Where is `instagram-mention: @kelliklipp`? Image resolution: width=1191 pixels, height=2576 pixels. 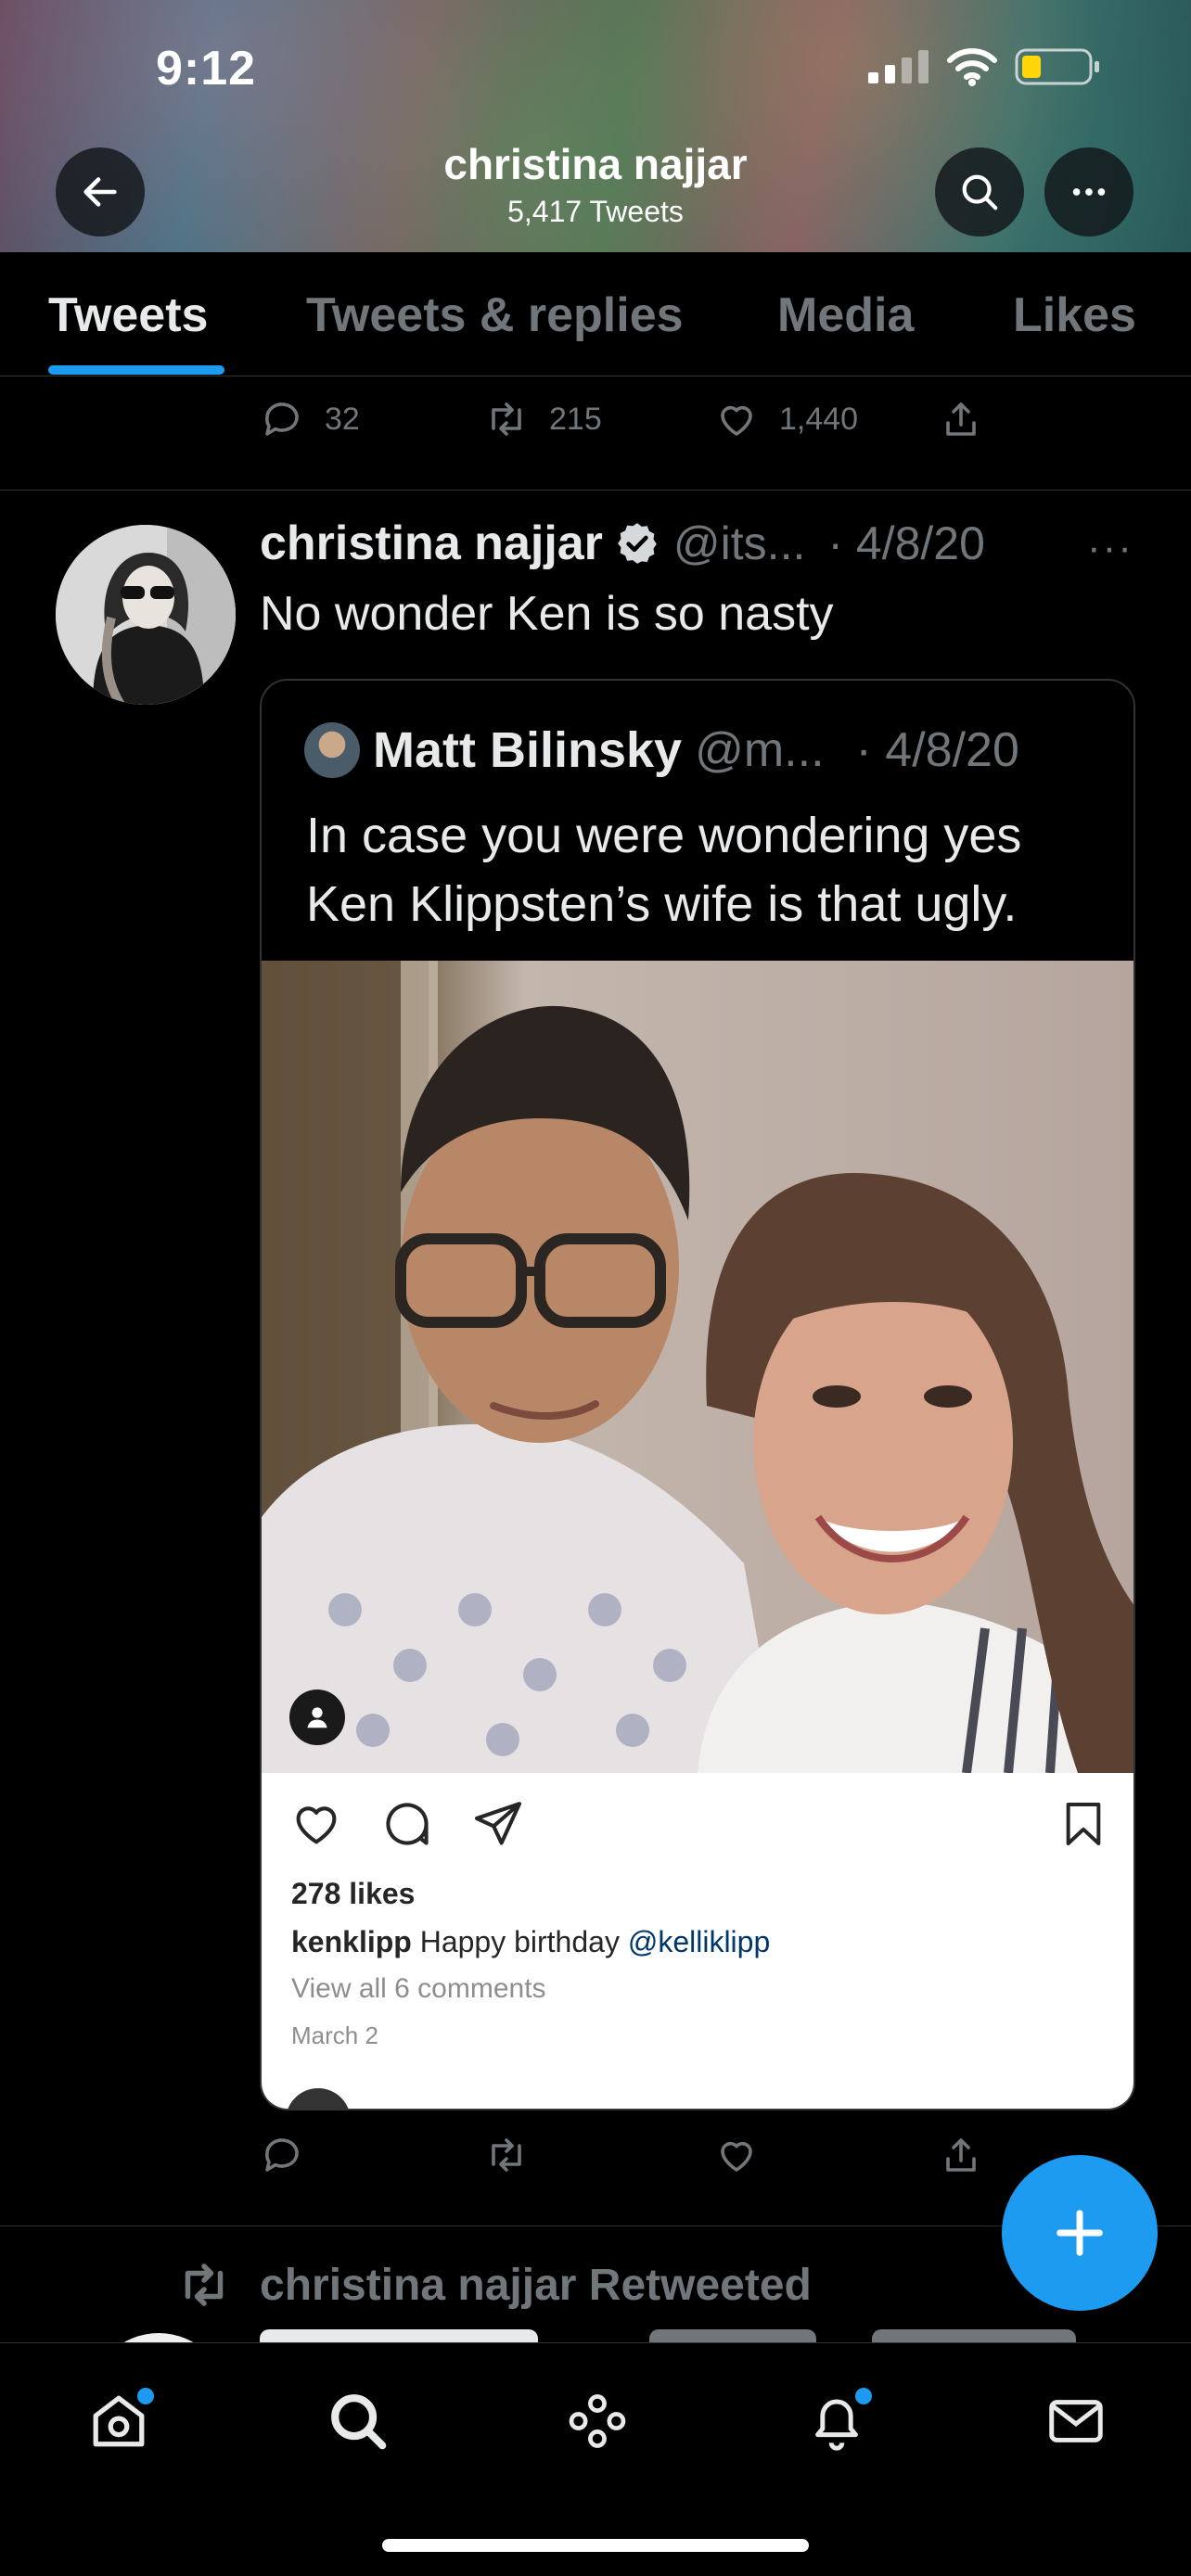
instagram-mention: @kelliklipp is located at coordinates (699, 1941).